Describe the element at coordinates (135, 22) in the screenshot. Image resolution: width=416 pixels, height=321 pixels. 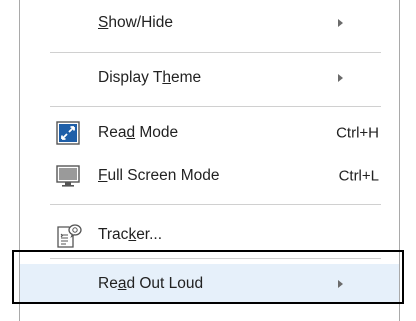
I see `menu-item-label: Show/Hide` at that location.